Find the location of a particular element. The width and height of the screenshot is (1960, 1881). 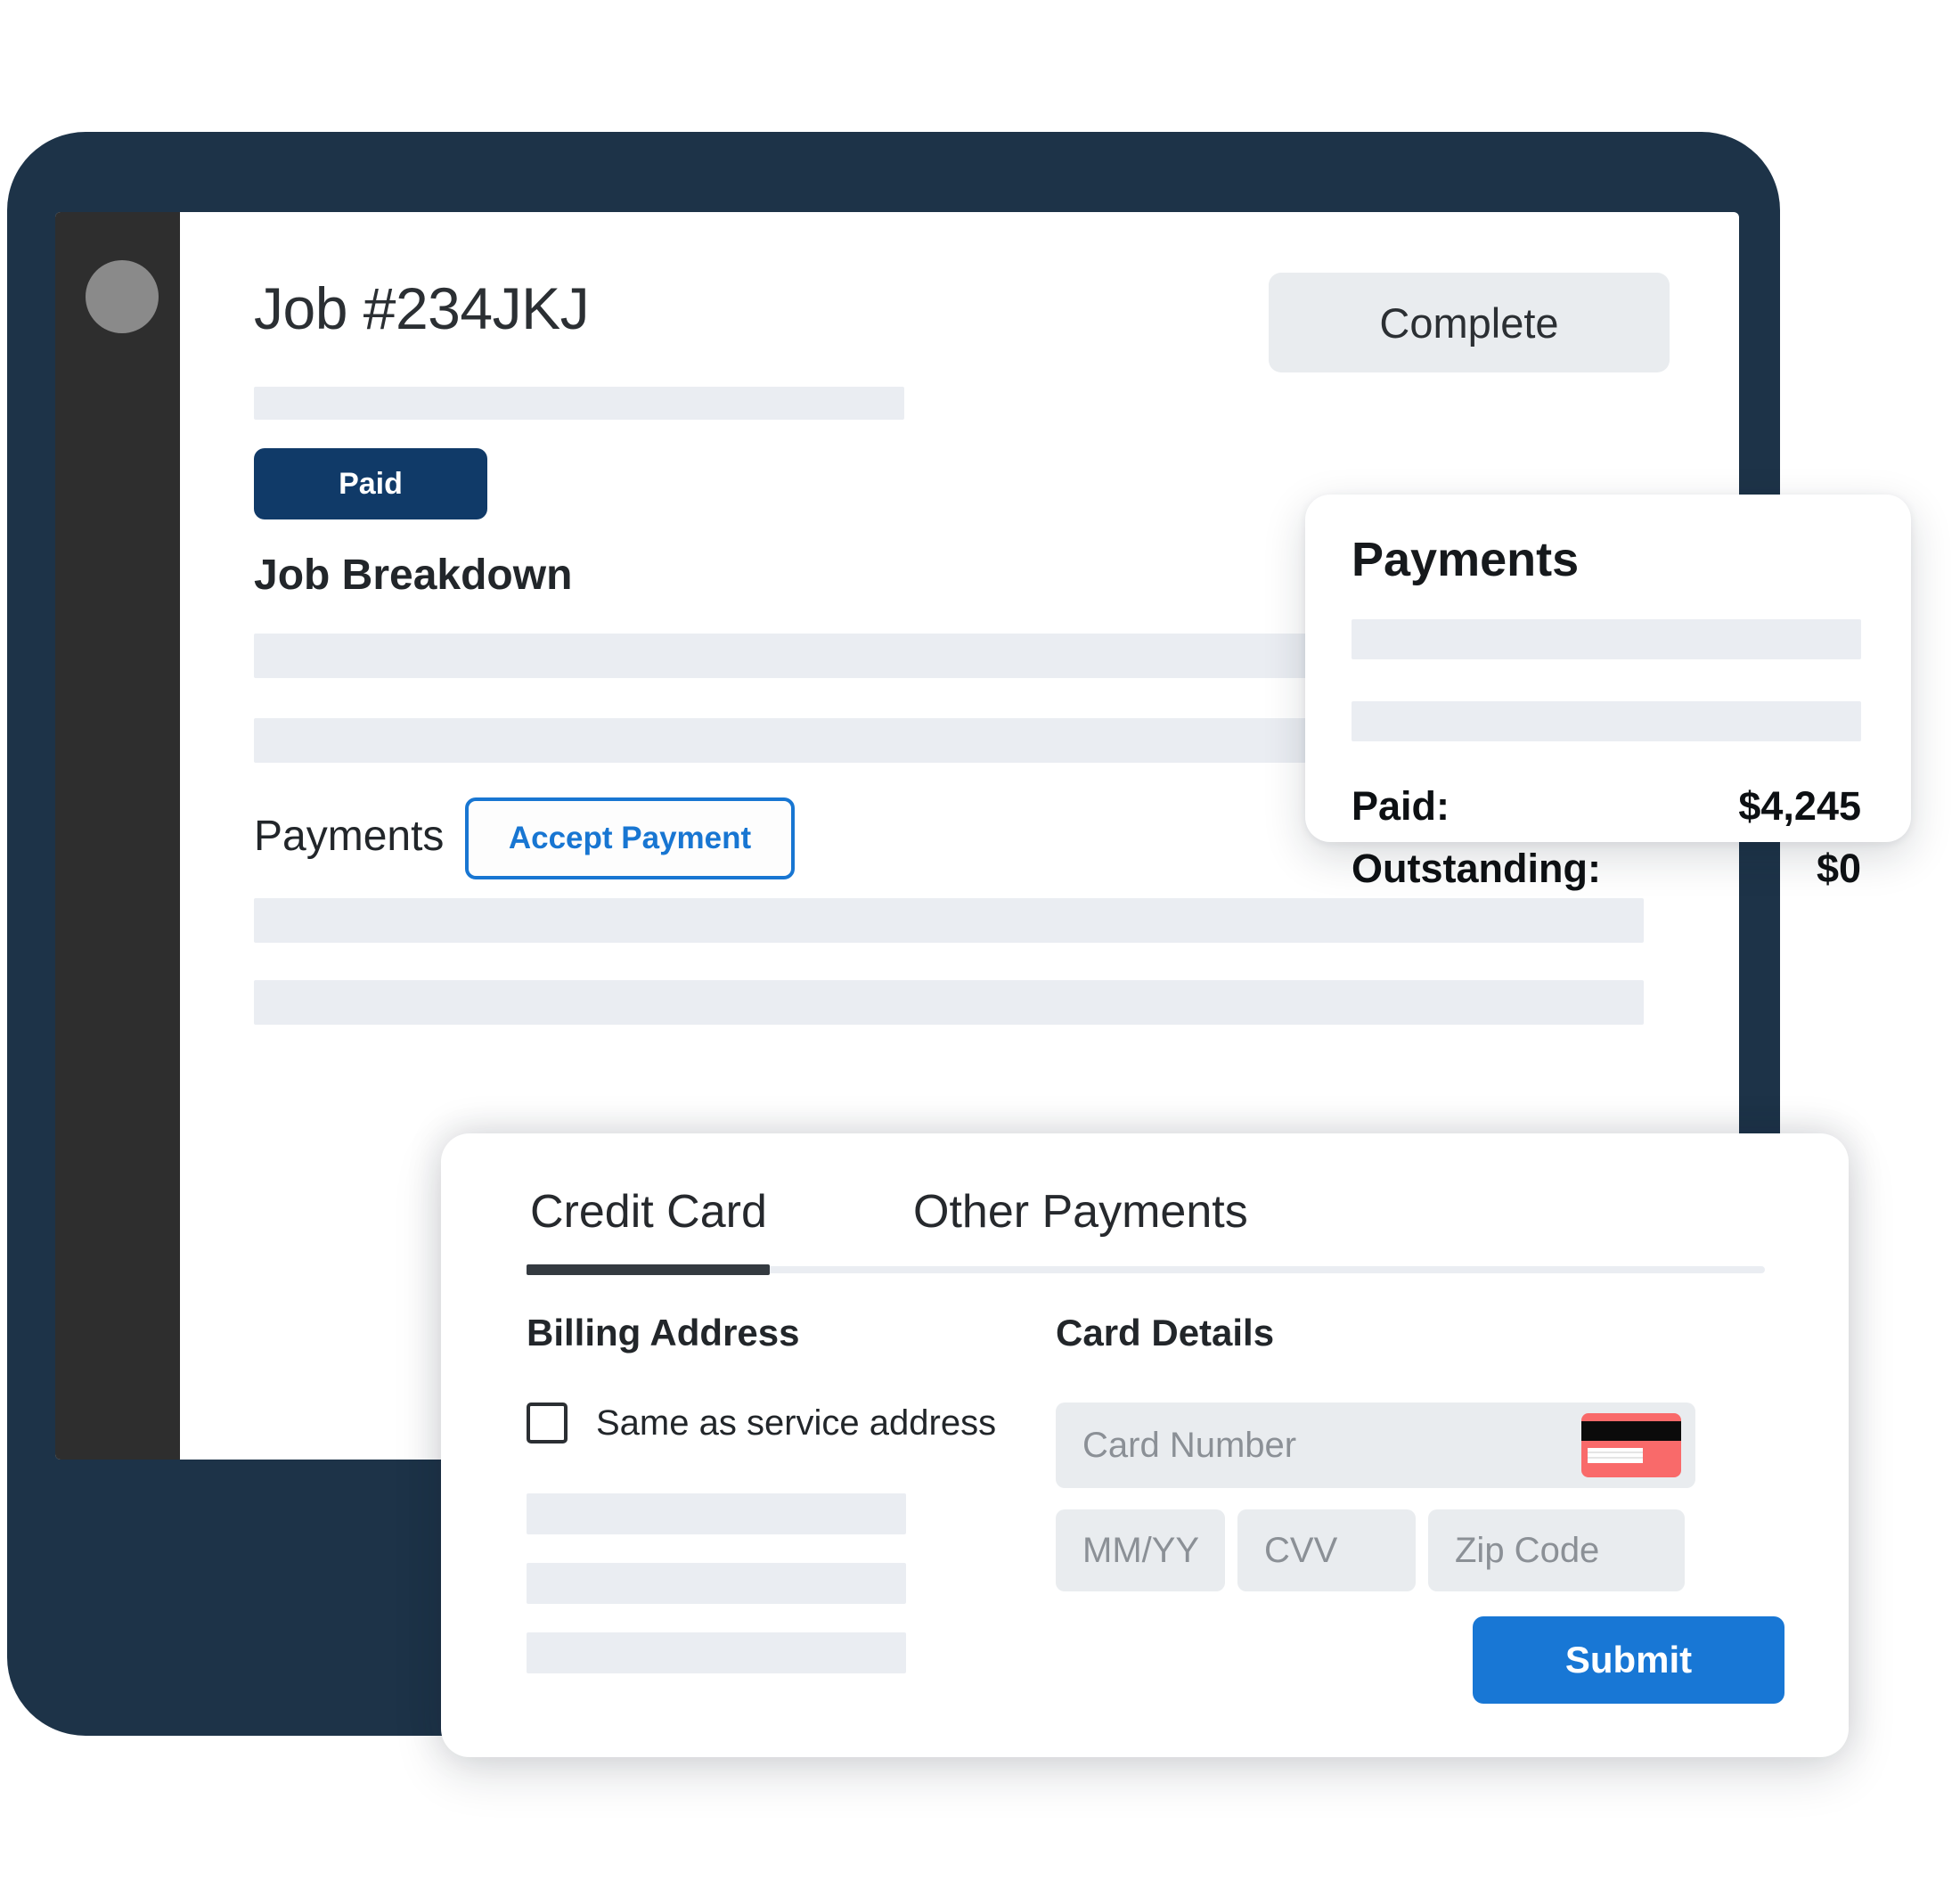

payments-heading: Payments is located at coordinates (349, 836).